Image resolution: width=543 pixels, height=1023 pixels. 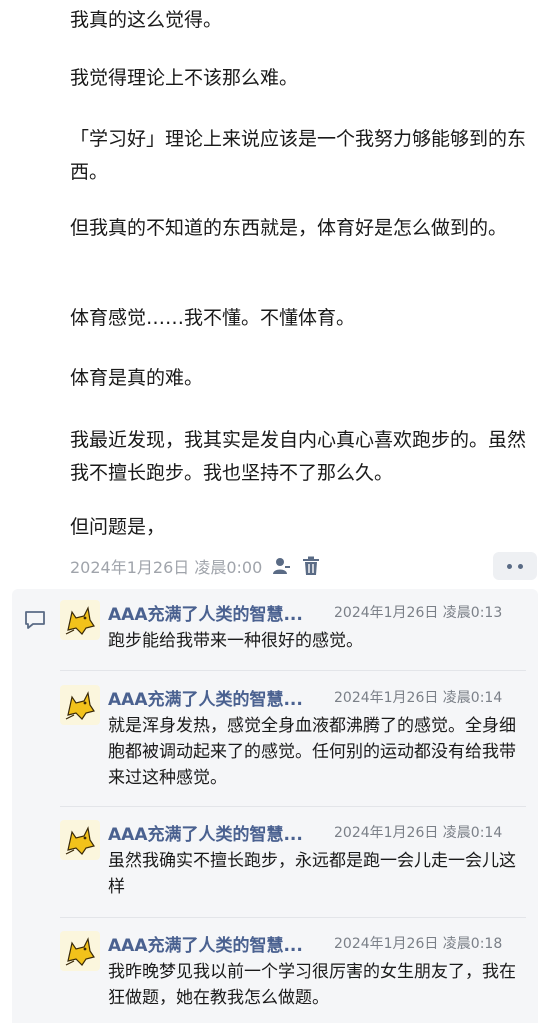 What do you see at coordinates (418, 944) in the screenshot?
I see `comment-time: 2024年1月26日 凌晨0:18` at bounding box center [418, 944].